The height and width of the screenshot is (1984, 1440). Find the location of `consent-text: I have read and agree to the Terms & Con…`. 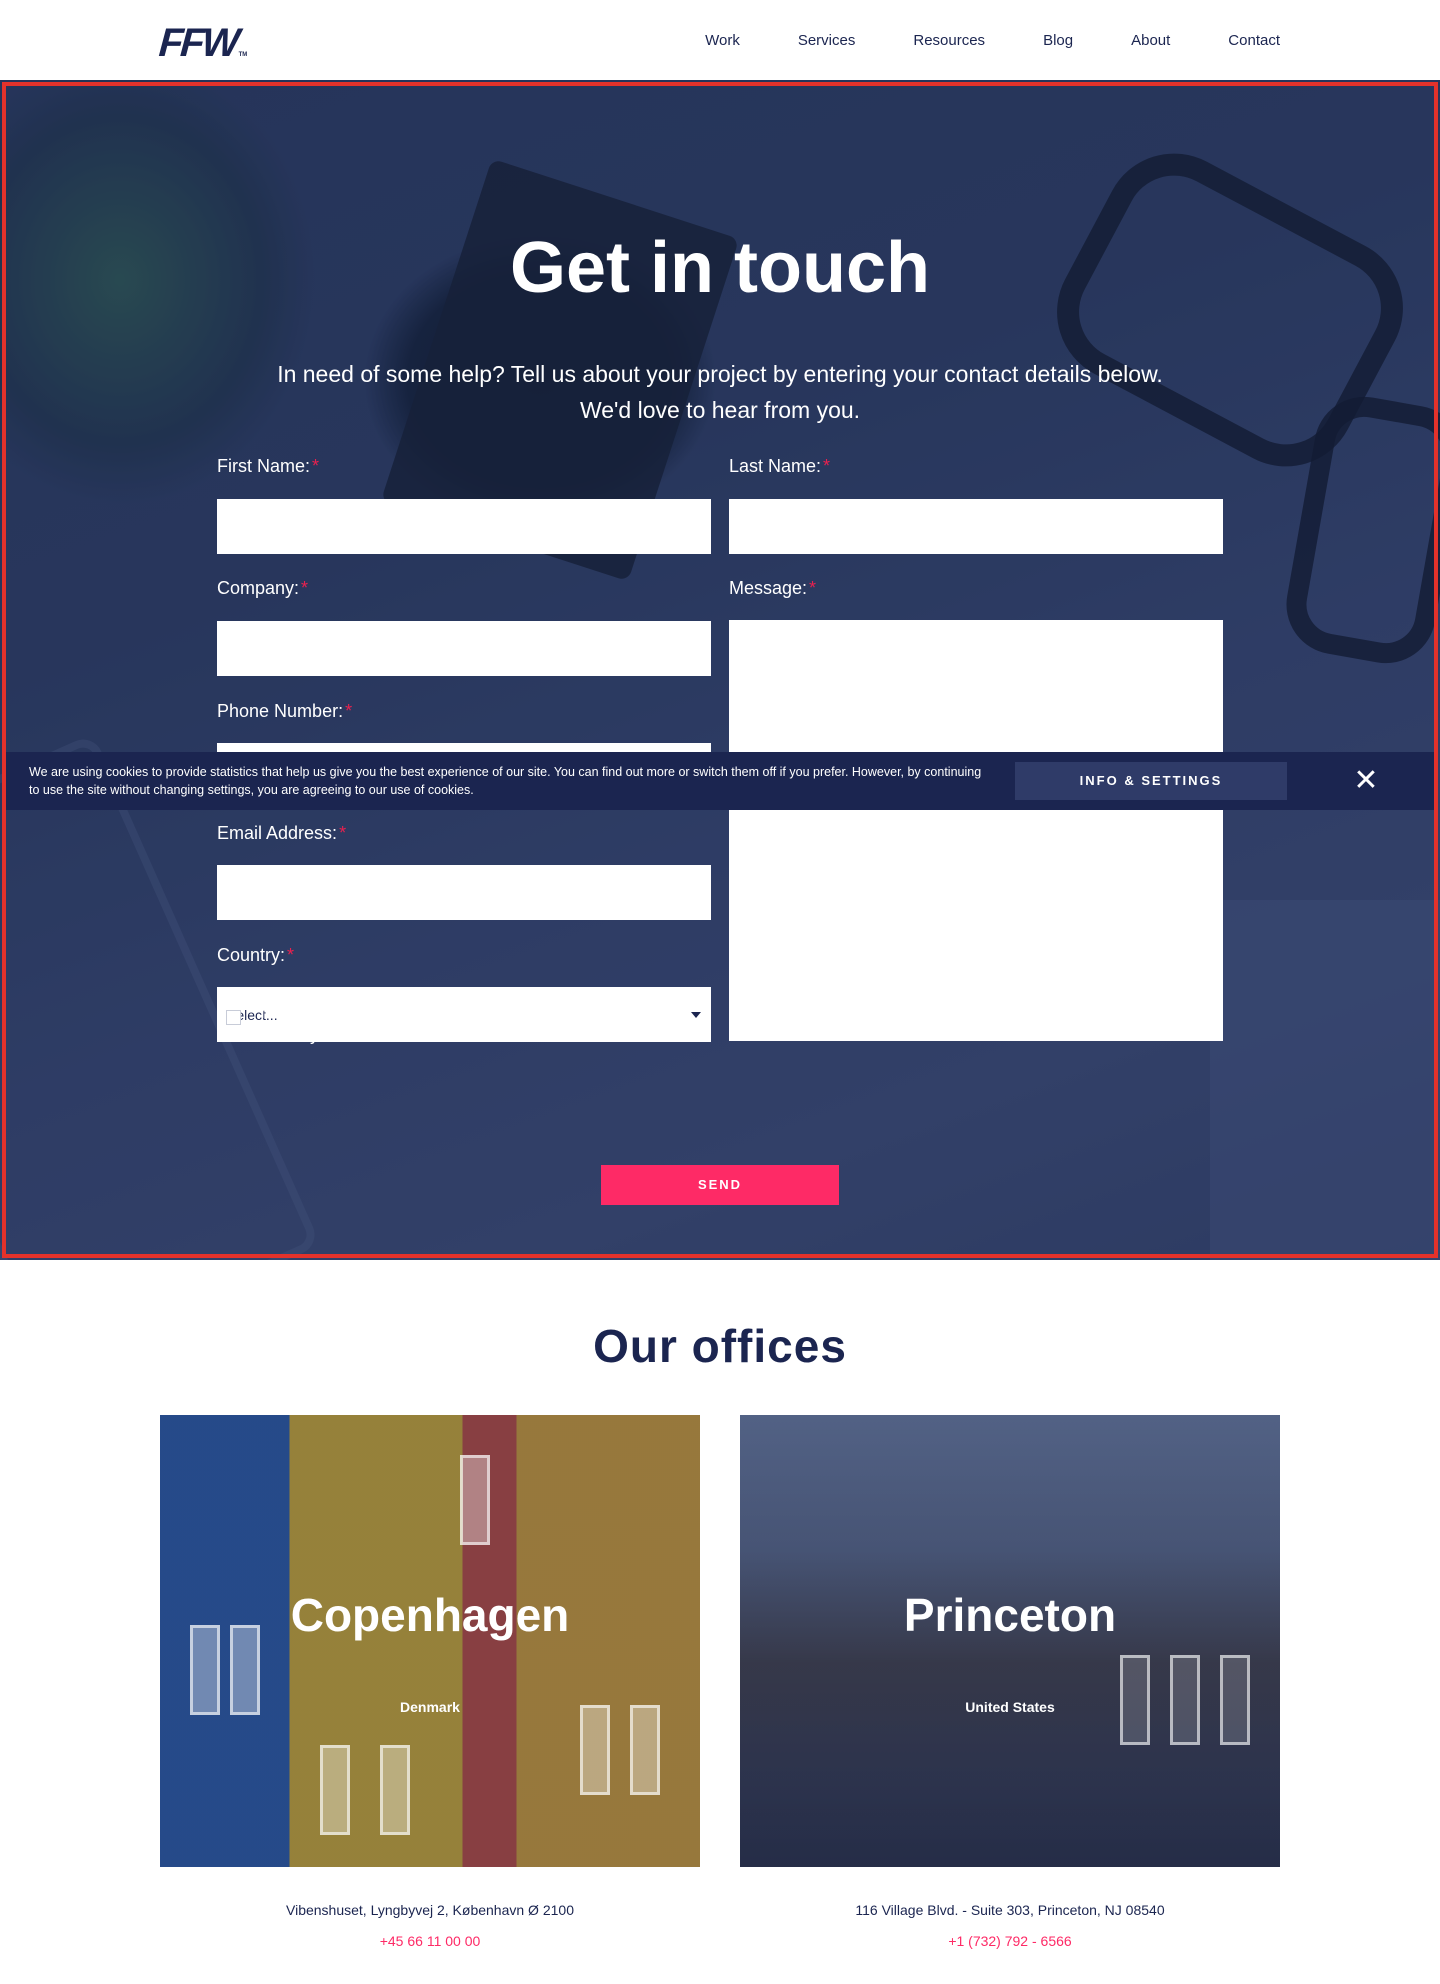

consent-text: I have read and agree to the Terms & Con… is located at coordinates (471, 1023).